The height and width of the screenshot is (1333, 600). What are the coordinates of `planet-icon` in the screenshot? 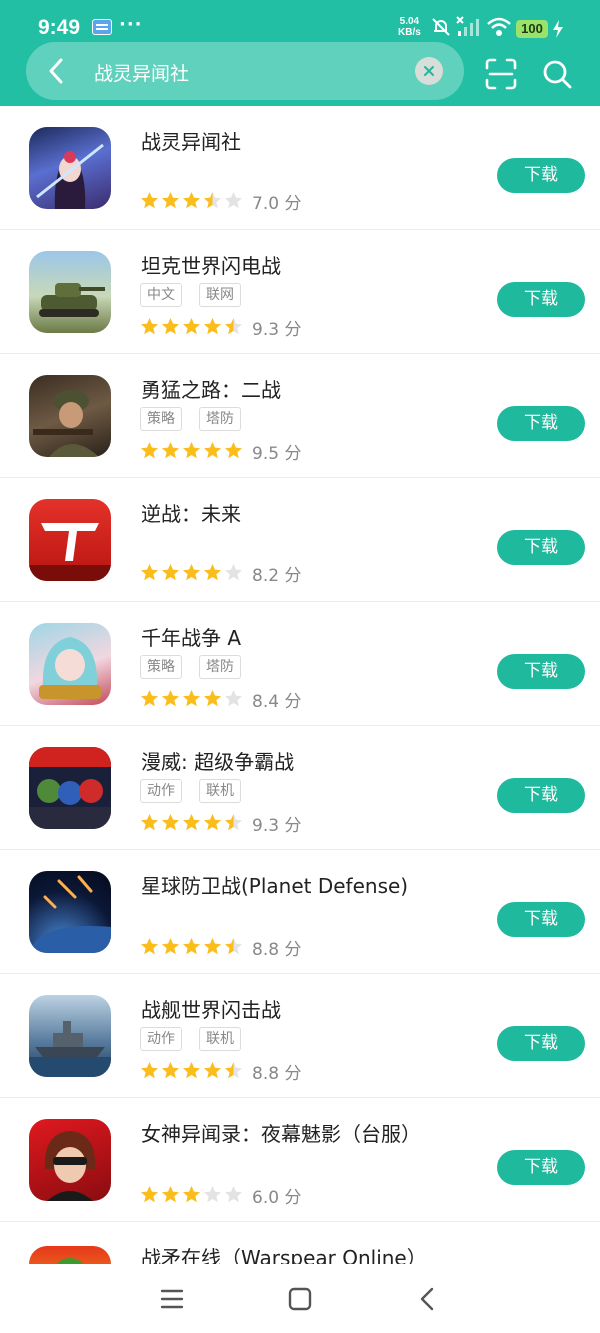 It's located at (70, 914).